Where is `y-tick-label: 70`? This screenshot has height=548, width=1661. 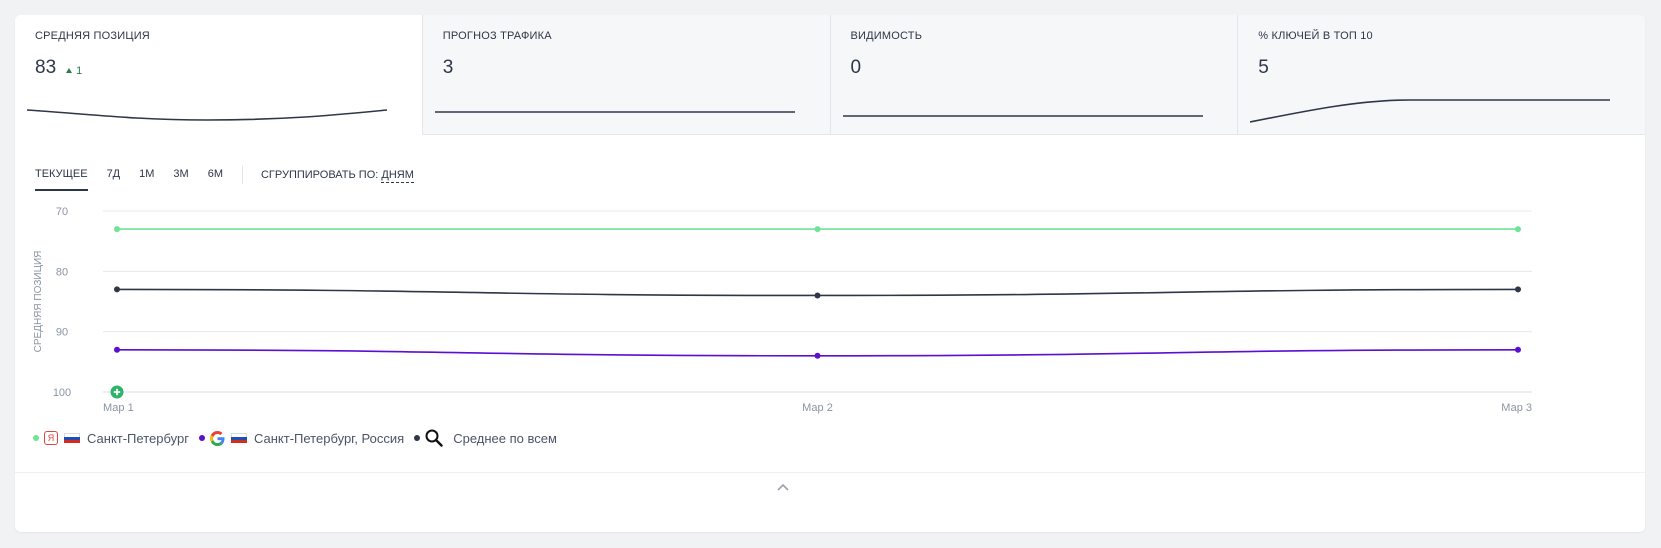 y-tick-label: 70 is located at coordinates (62, 212).